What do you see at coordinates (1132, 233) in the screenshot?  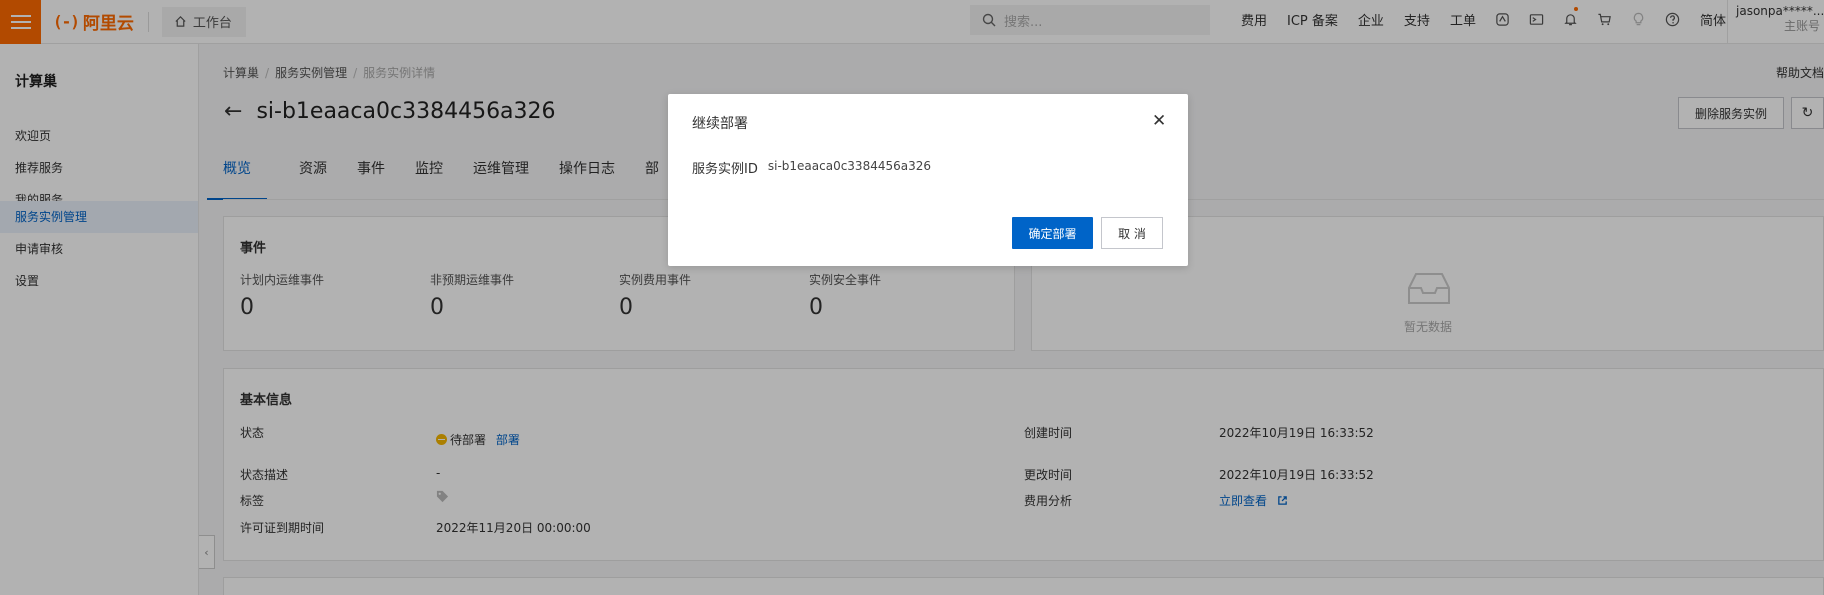 I see `cancel-button: 取 消` at bounding box center [1132, 233].